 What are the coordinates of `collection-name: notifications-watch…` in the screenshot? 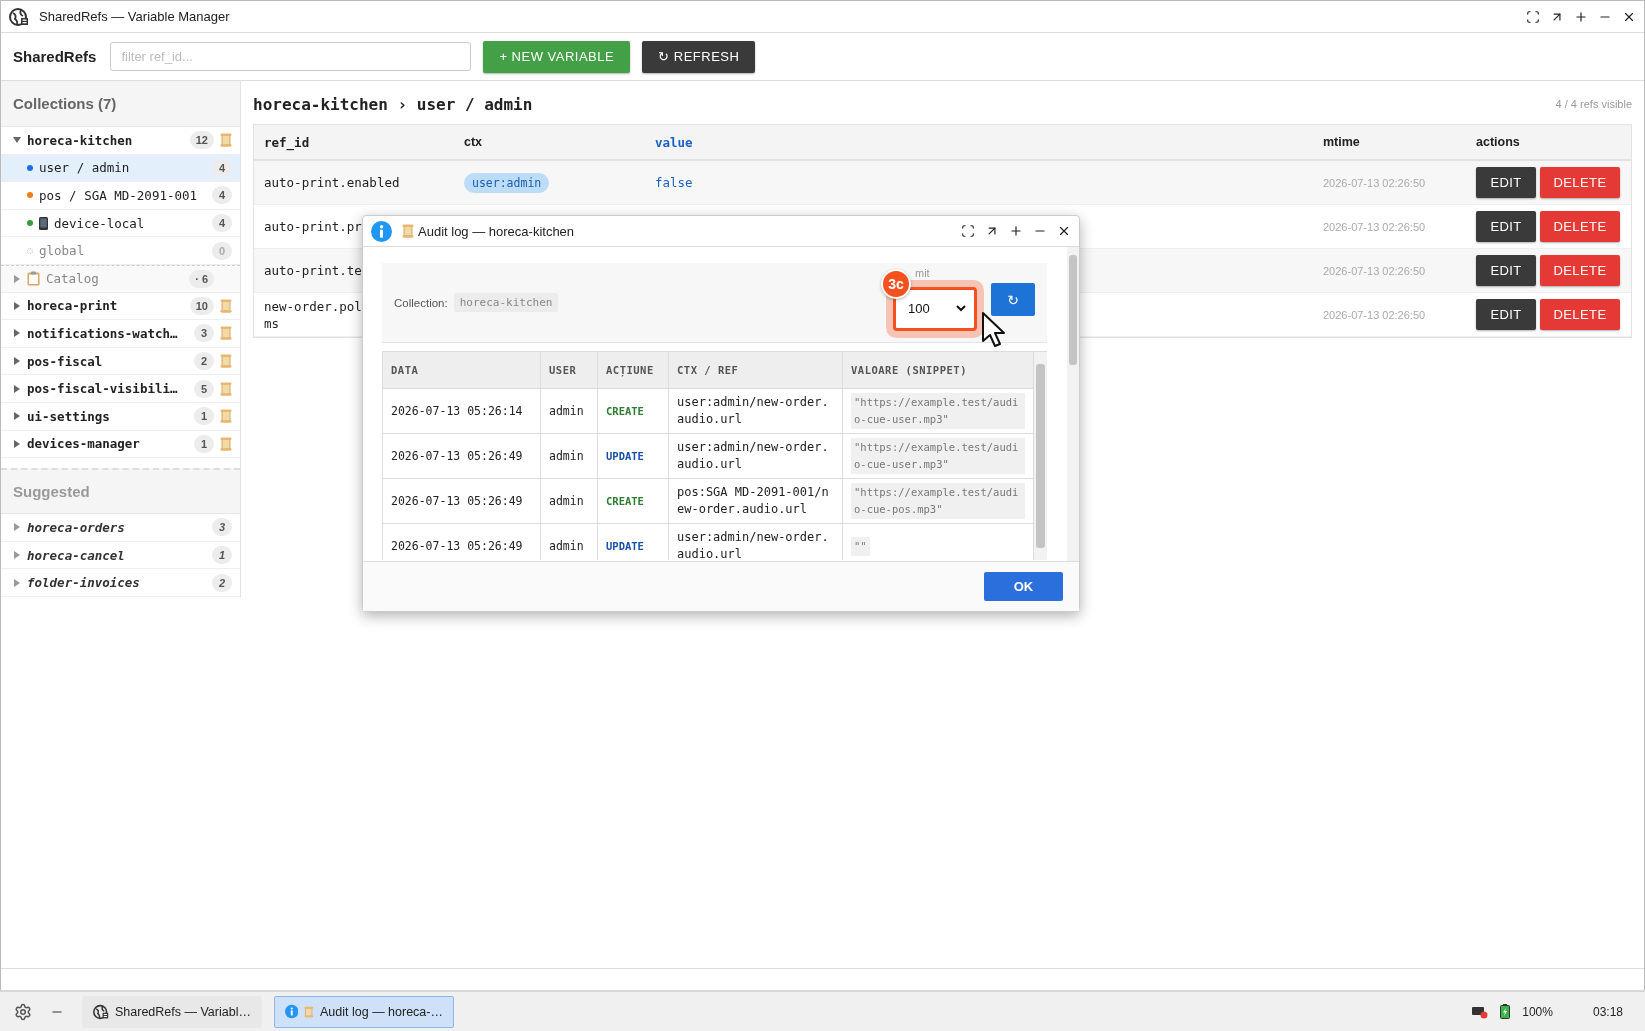 It's located at (103, 333).